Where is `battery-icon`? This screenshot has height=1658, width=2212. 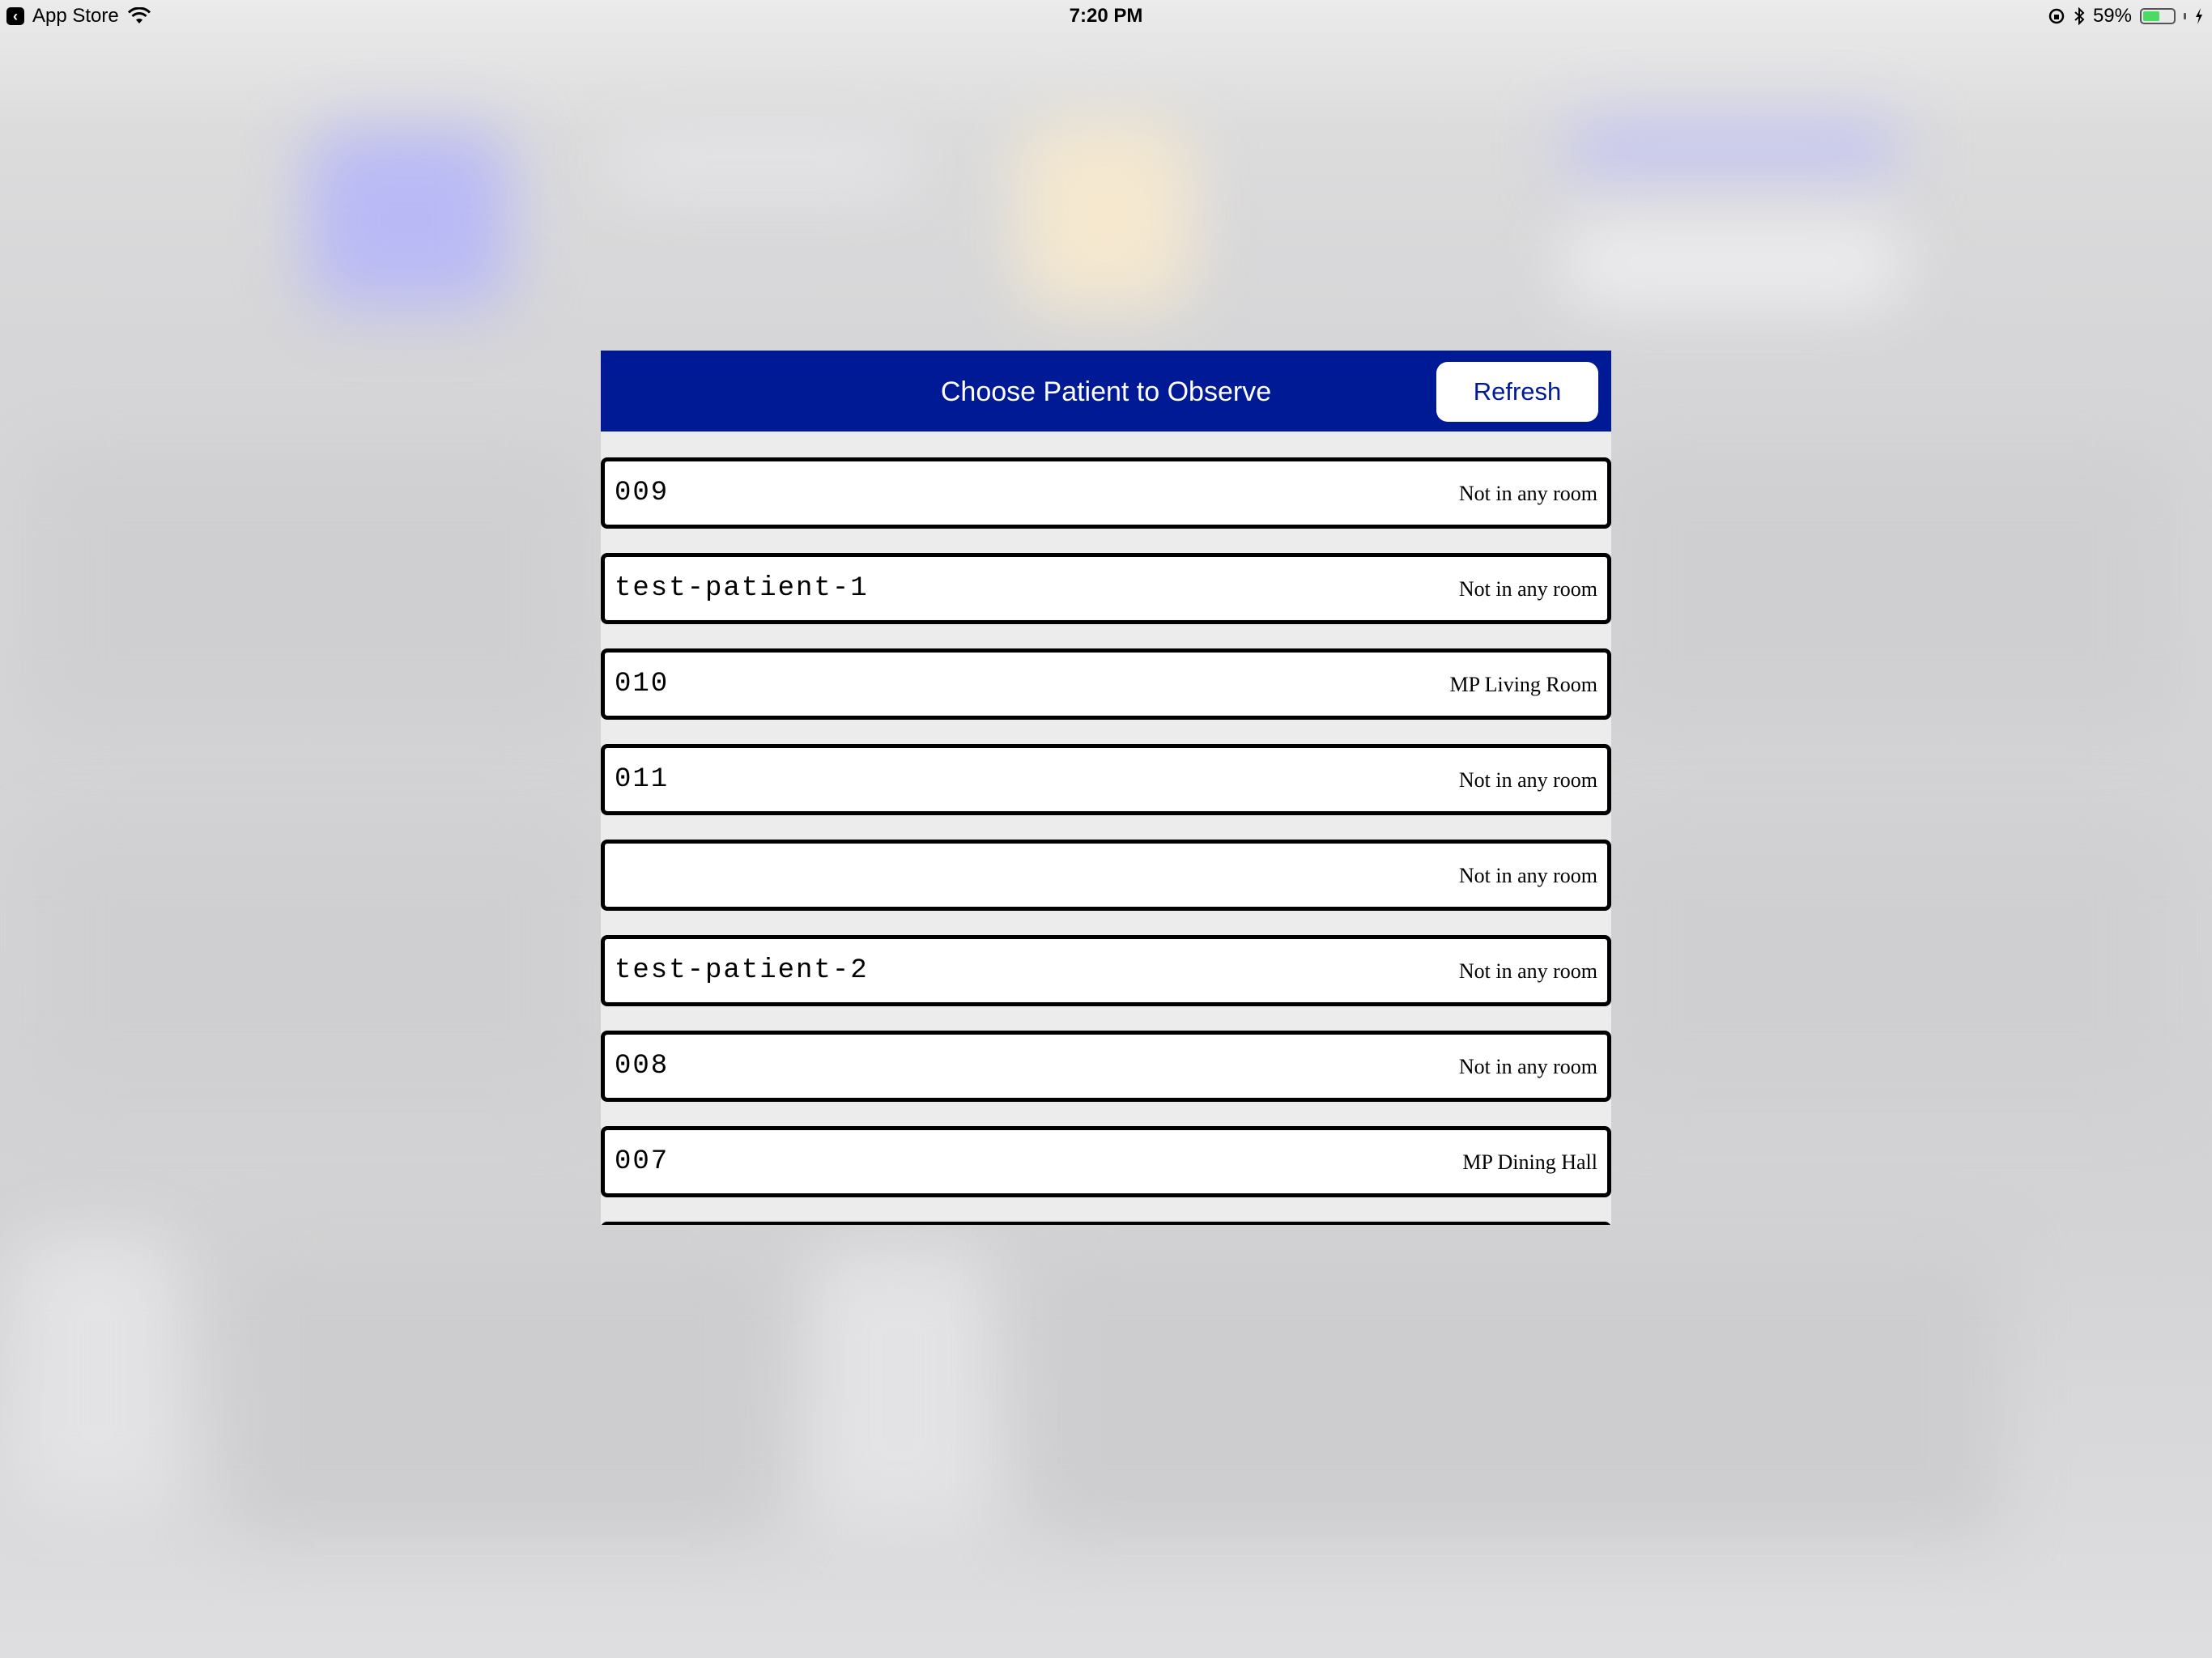 battery-icon is located at coordinates (2158, 16).